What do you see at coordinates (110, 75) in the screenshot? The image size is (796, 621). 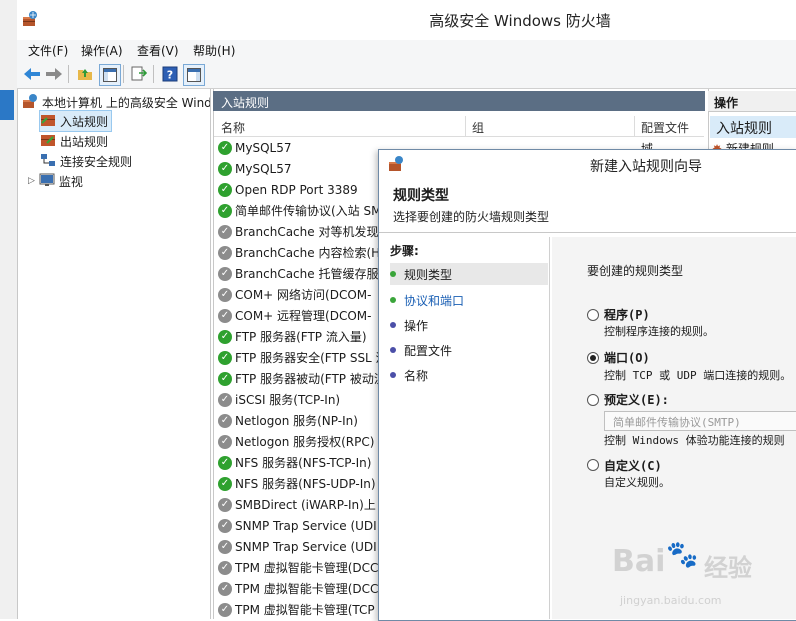 I see `show-hide-tree-icon` at bounding box center [110, 75].